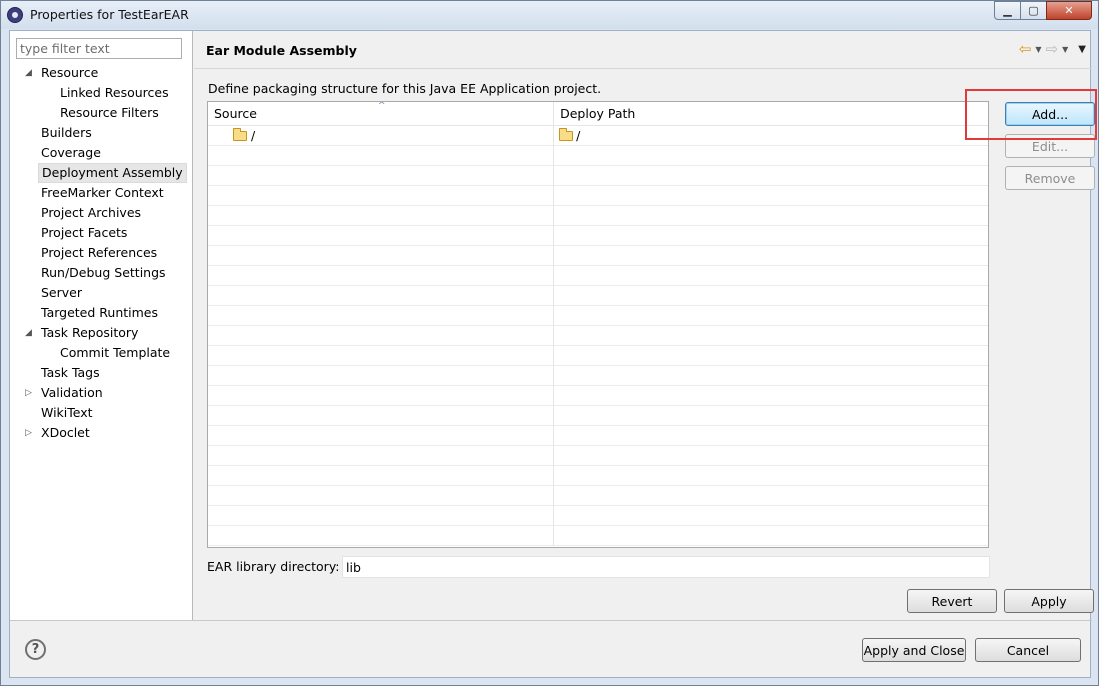  What do you see at coordinates (1069, 10) in the screenshot?
I see `close-button: ✕` at bounding box center [1069, 10].